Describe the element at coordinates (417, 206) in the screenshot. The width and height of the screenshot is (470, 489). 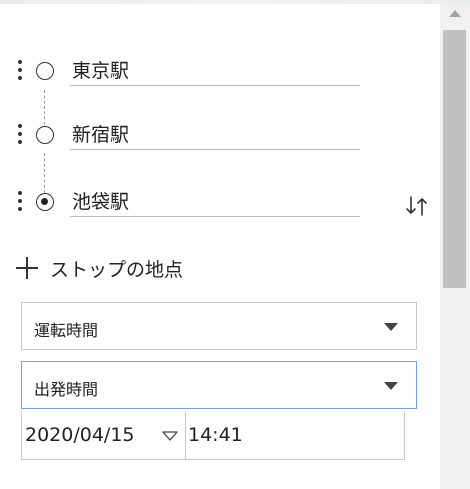
I see `swap-vertical-icon` at that location.